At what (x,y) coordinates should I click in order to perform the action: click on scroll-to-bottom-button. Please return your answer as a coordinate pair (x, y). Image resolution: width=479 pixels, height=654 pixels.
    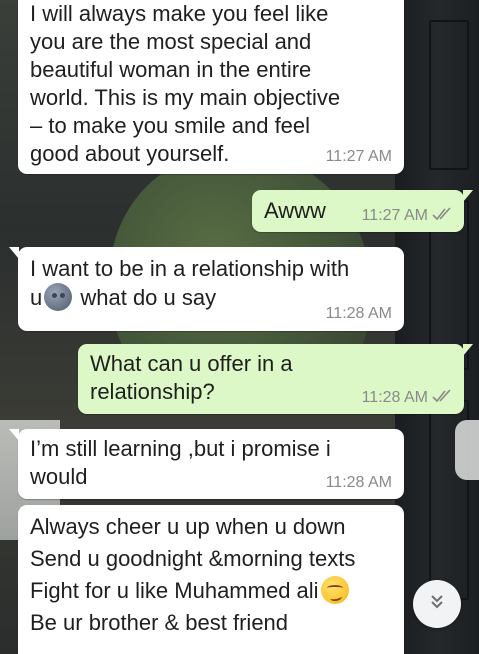
    Looking at the image, I should click on (437, 604).